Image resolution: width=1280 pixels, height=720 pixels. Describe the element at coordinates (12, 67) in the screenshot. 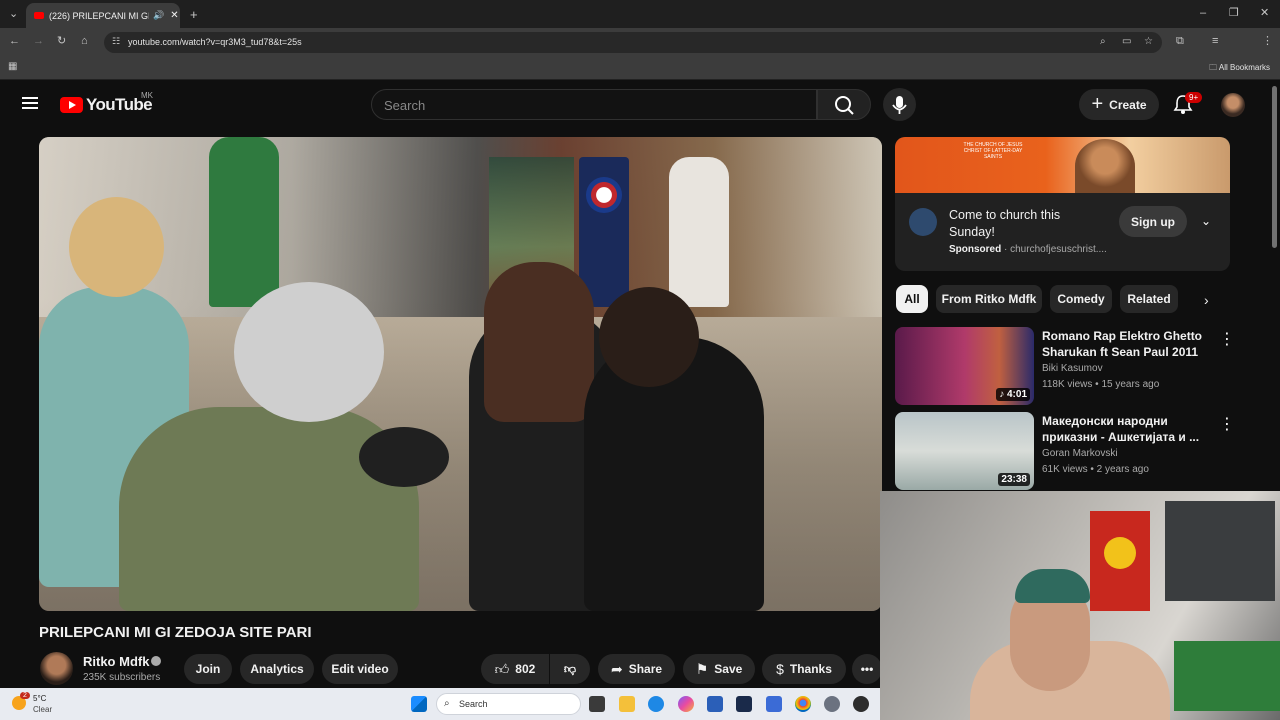

I see `apps-grid-icon: ▦` at that location.